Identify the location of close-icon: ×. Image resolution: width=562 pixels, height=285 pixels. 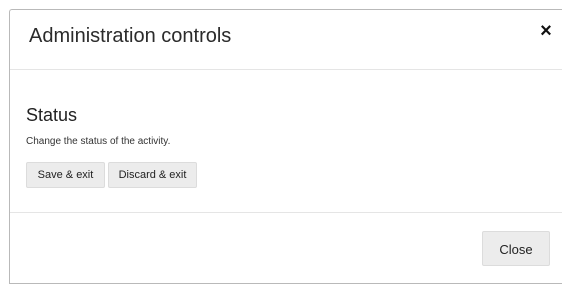
(546, 31).